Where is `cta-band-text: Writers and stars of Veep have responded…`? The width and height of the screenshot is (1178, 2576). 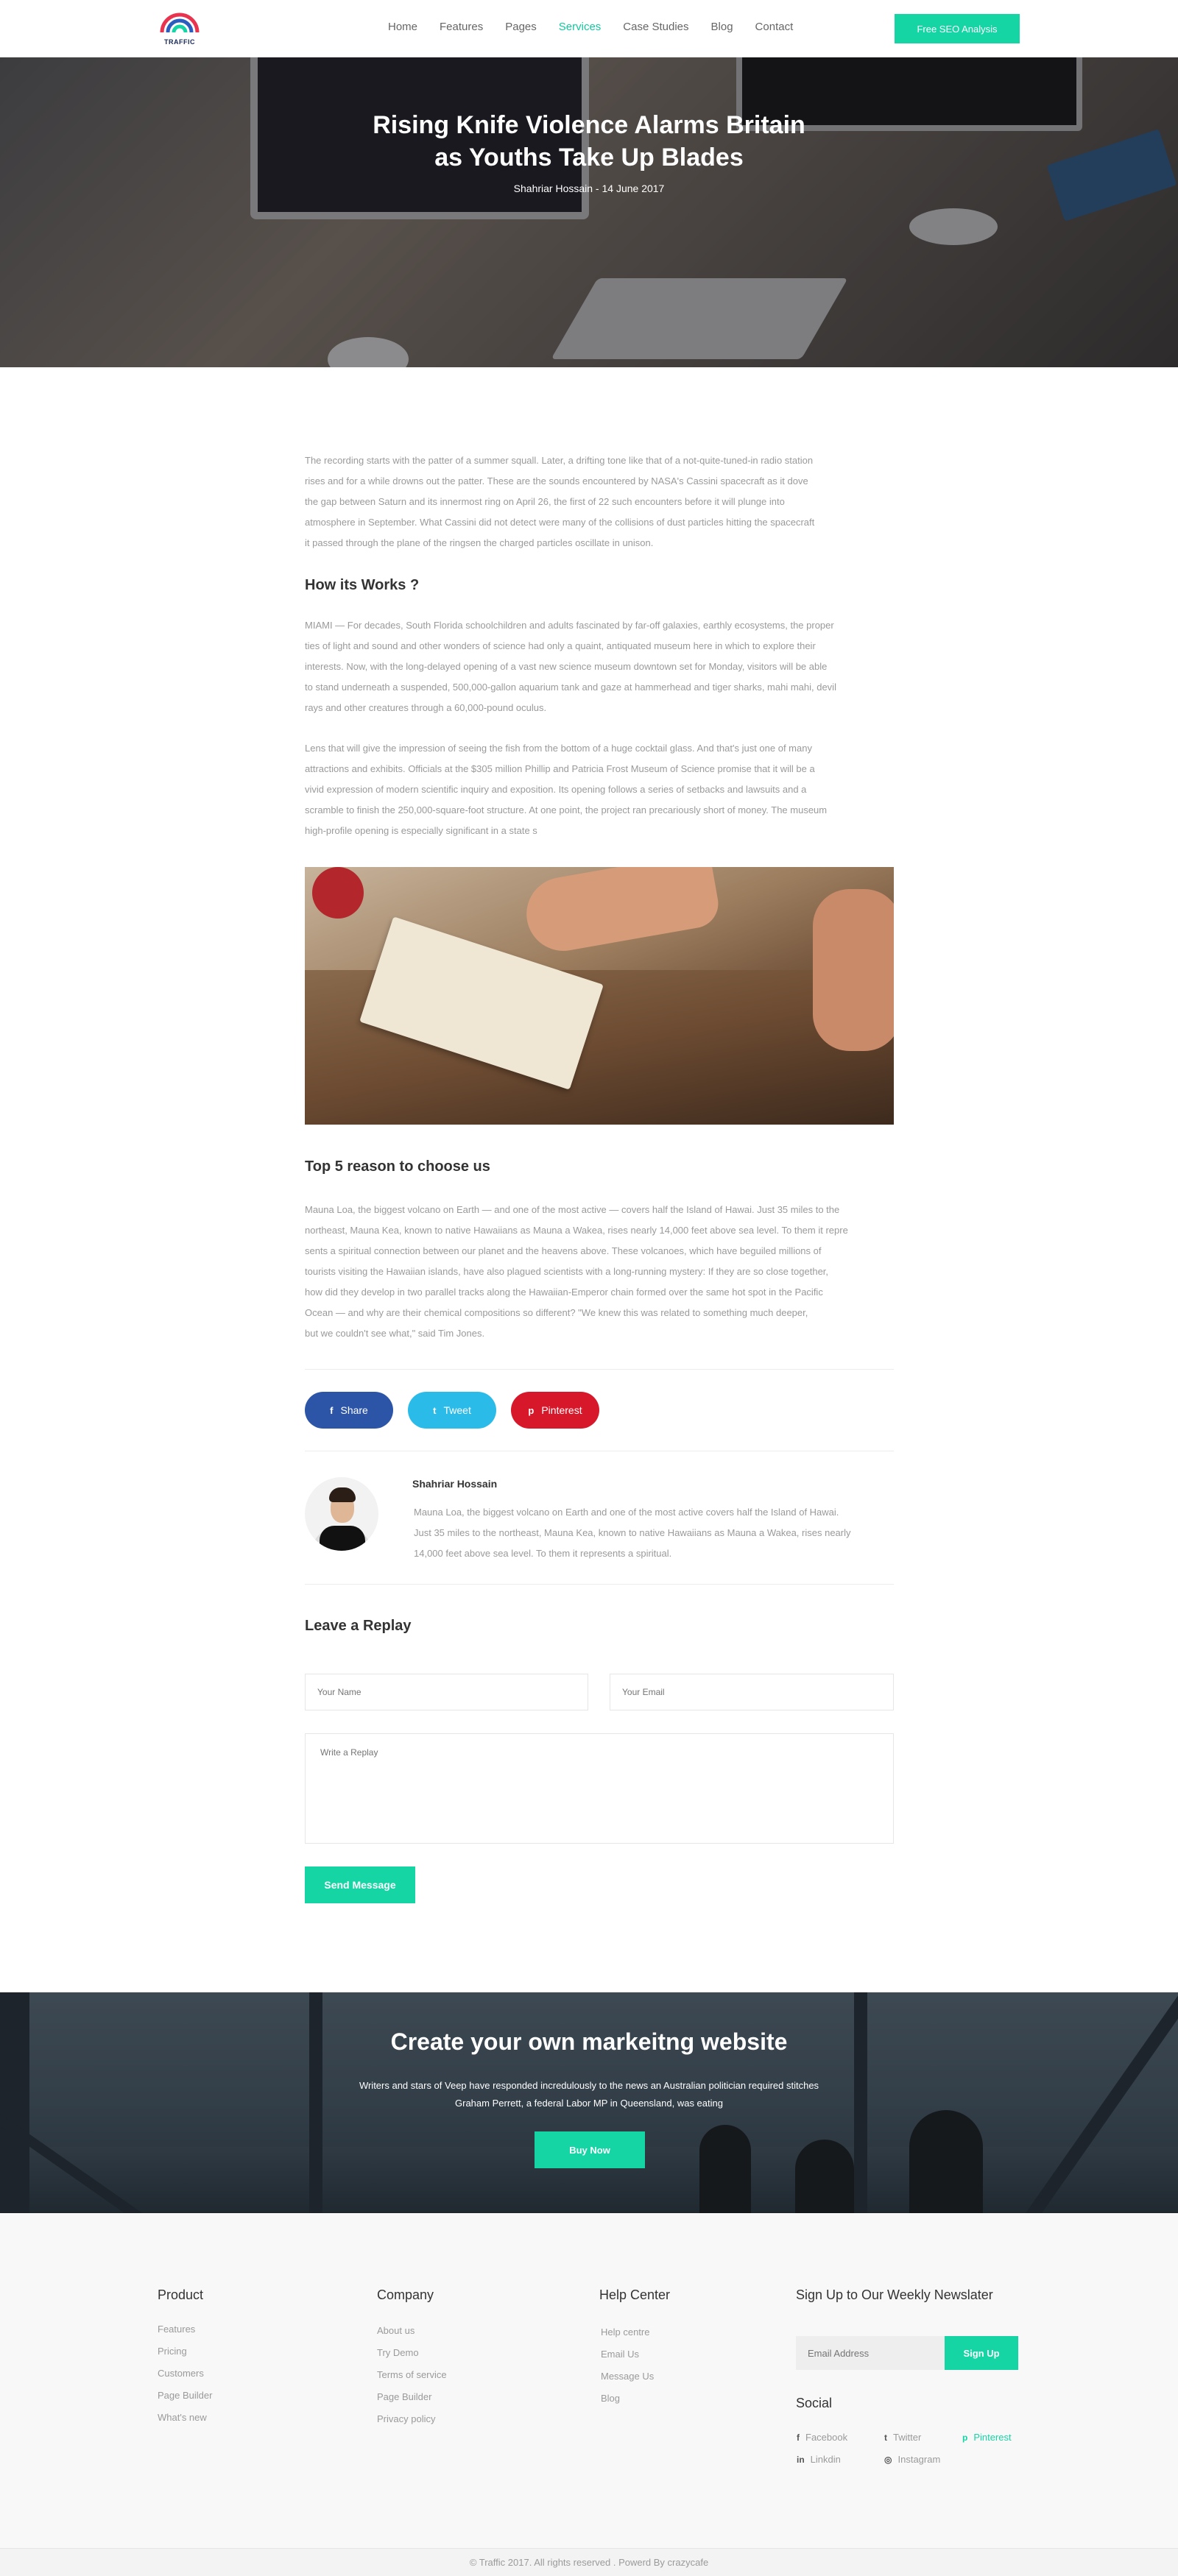
cta-band-text: Writers and stars of Veep have responded… is located at coordinates (589, 2094).